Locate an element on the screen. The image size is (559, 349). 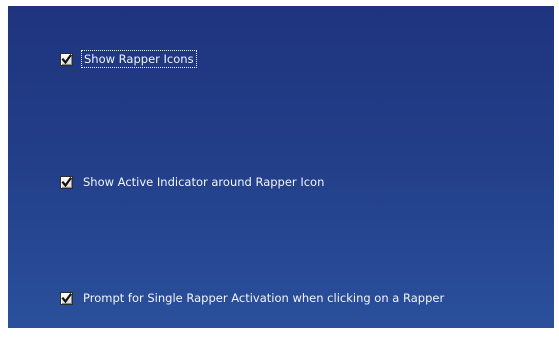
show-rapper-icons-checkbox is located at coordinates (66, 59).